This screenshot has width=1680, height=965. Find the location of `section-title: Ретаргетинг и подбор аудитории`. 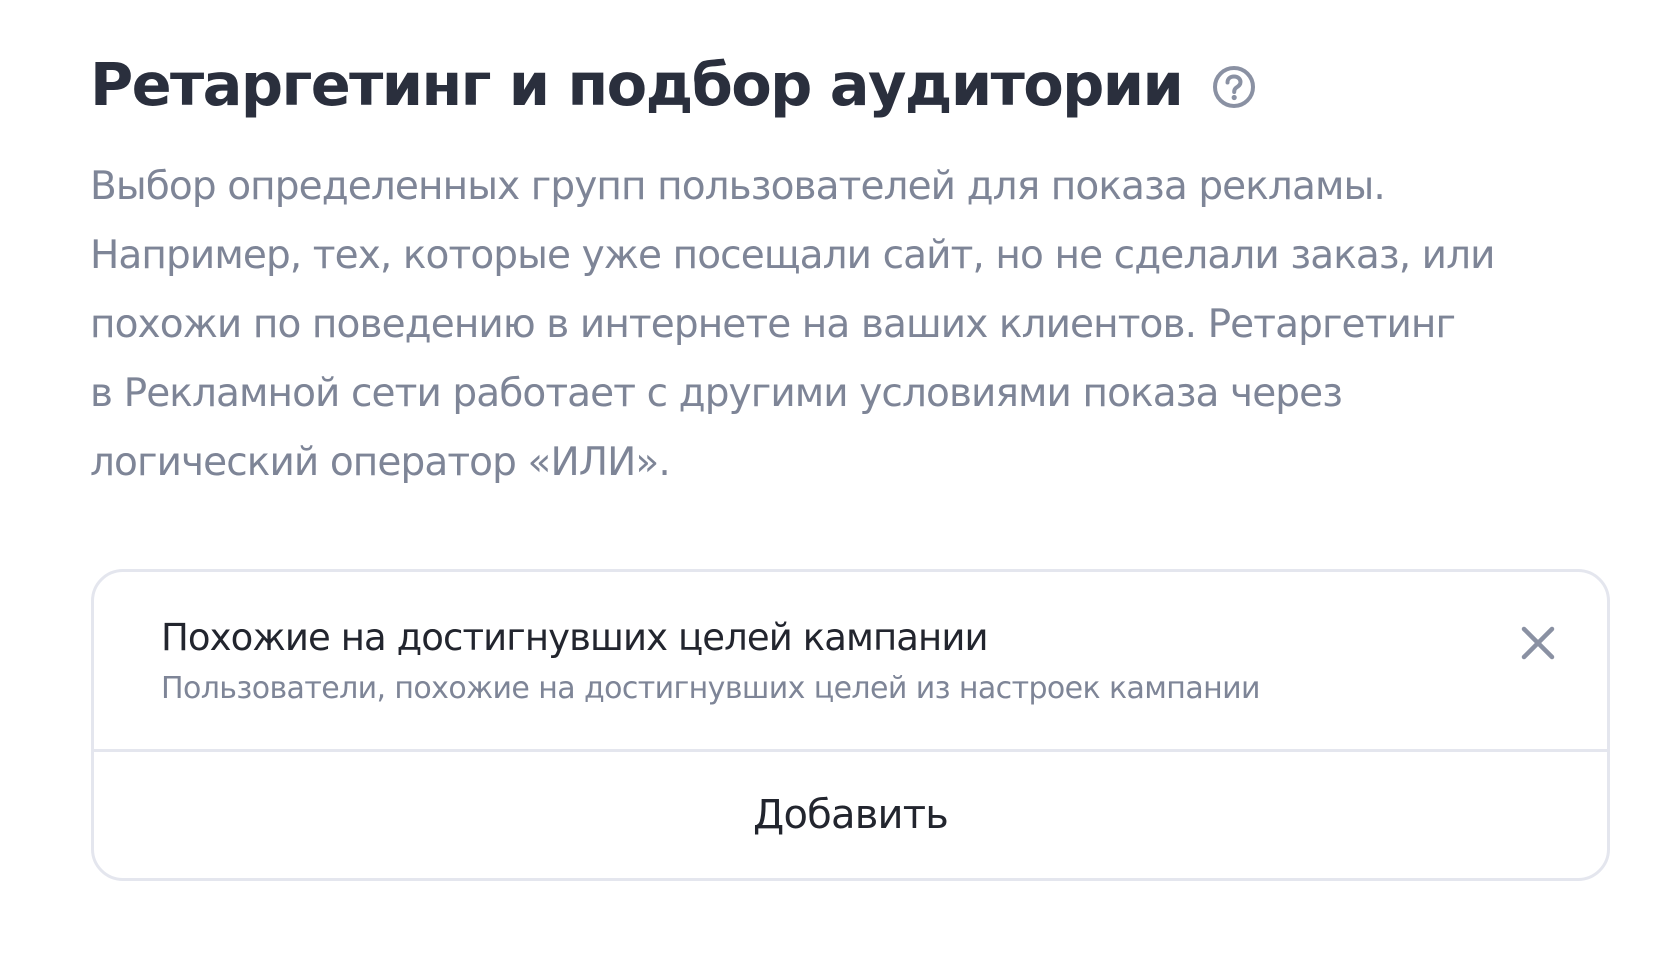

section-title: Ретаргетинг и подбор аудитории is located at coordinates (637, 84).